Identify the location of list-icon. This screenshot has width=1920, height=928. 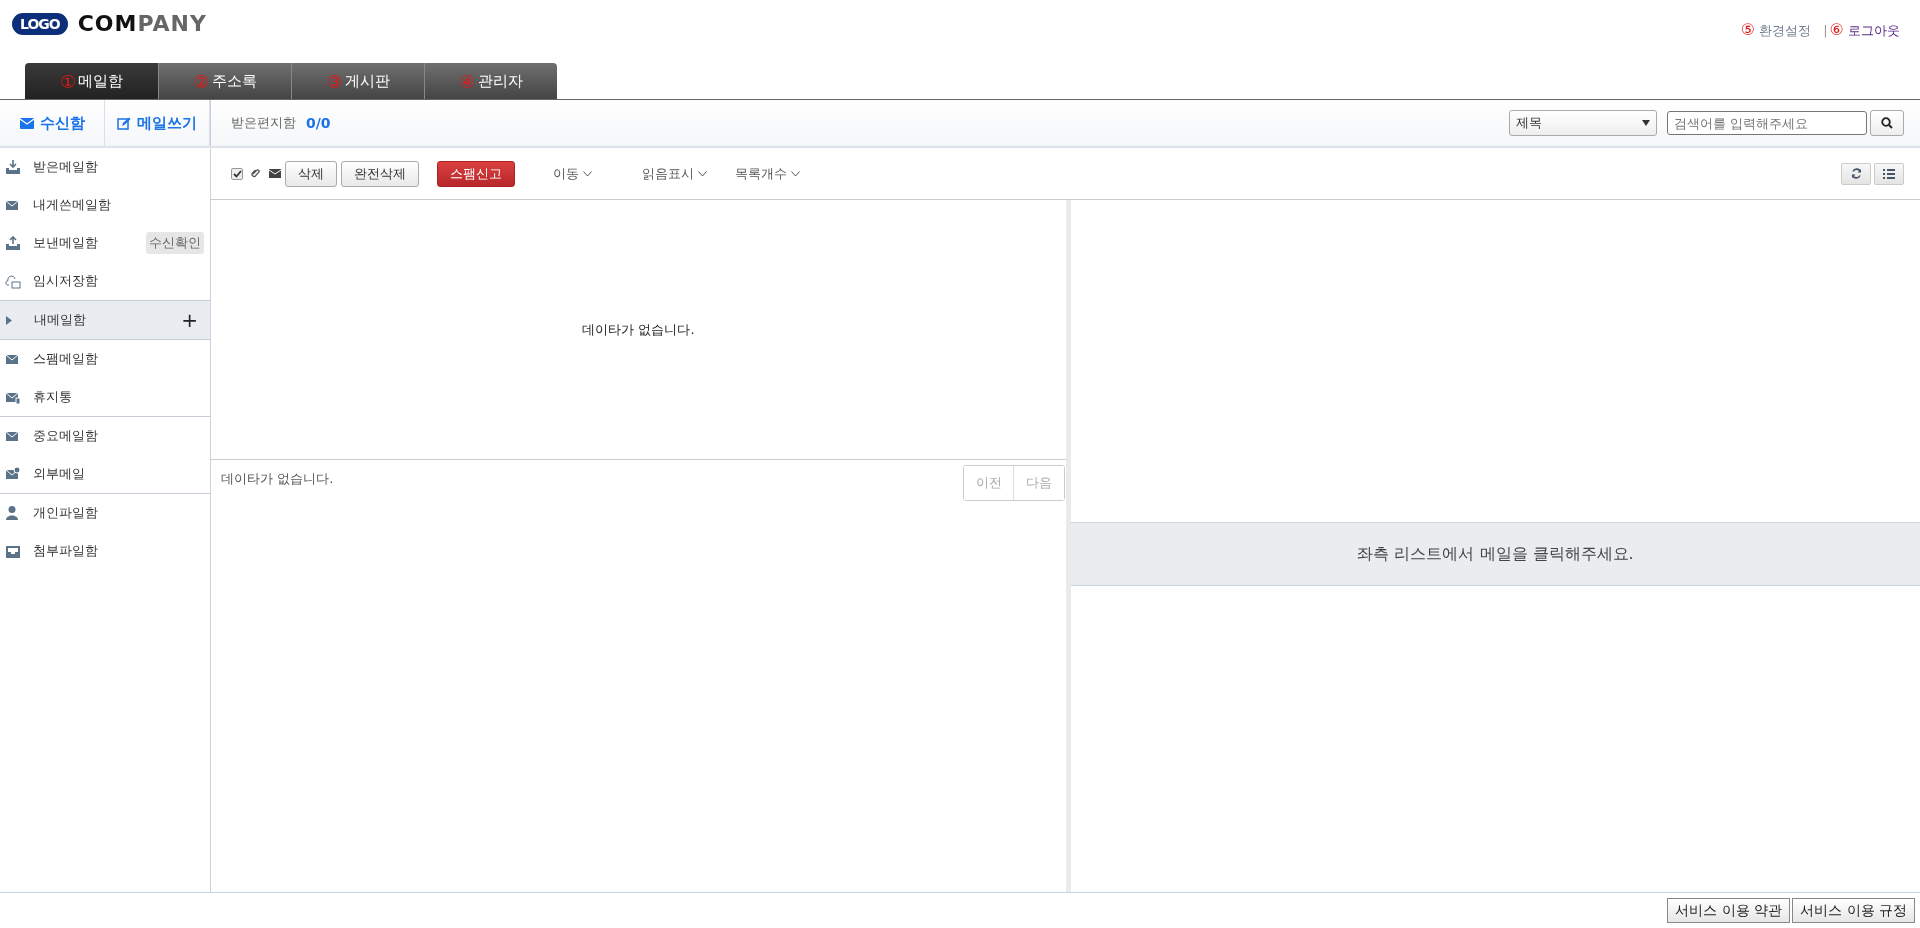
(1889, 173).